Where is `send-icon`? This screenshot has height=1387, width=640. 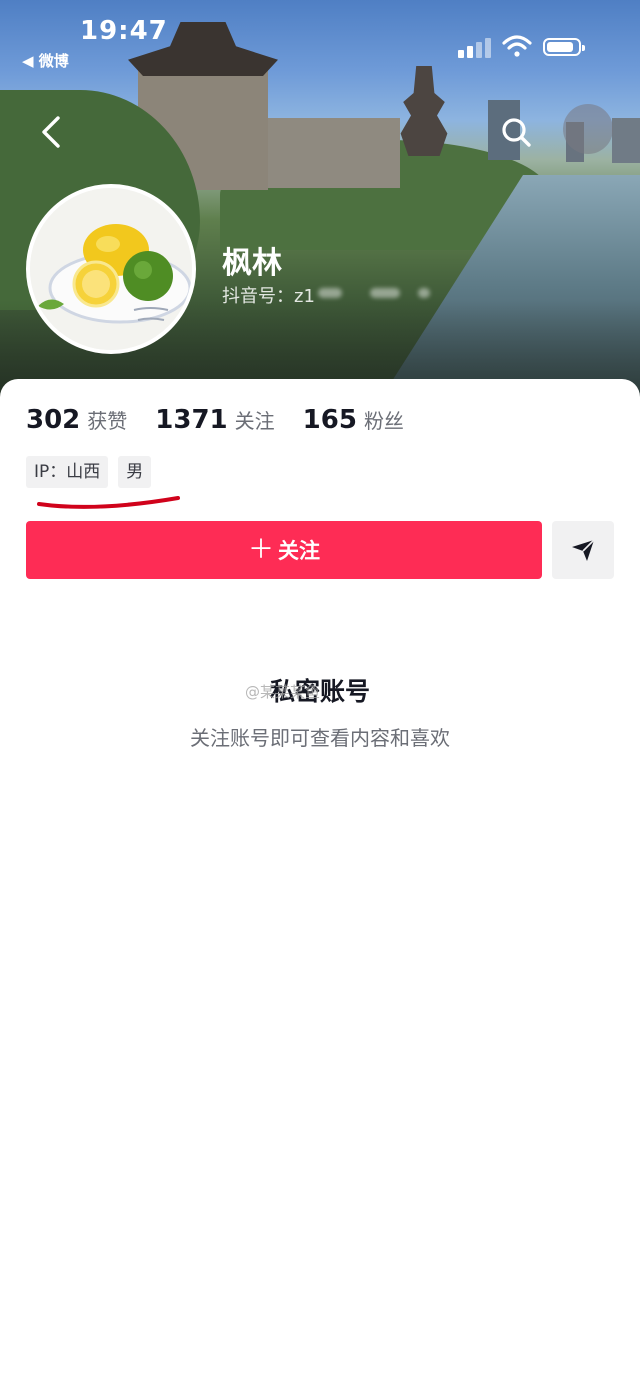 send-icon is located at coordinates (583, 550).